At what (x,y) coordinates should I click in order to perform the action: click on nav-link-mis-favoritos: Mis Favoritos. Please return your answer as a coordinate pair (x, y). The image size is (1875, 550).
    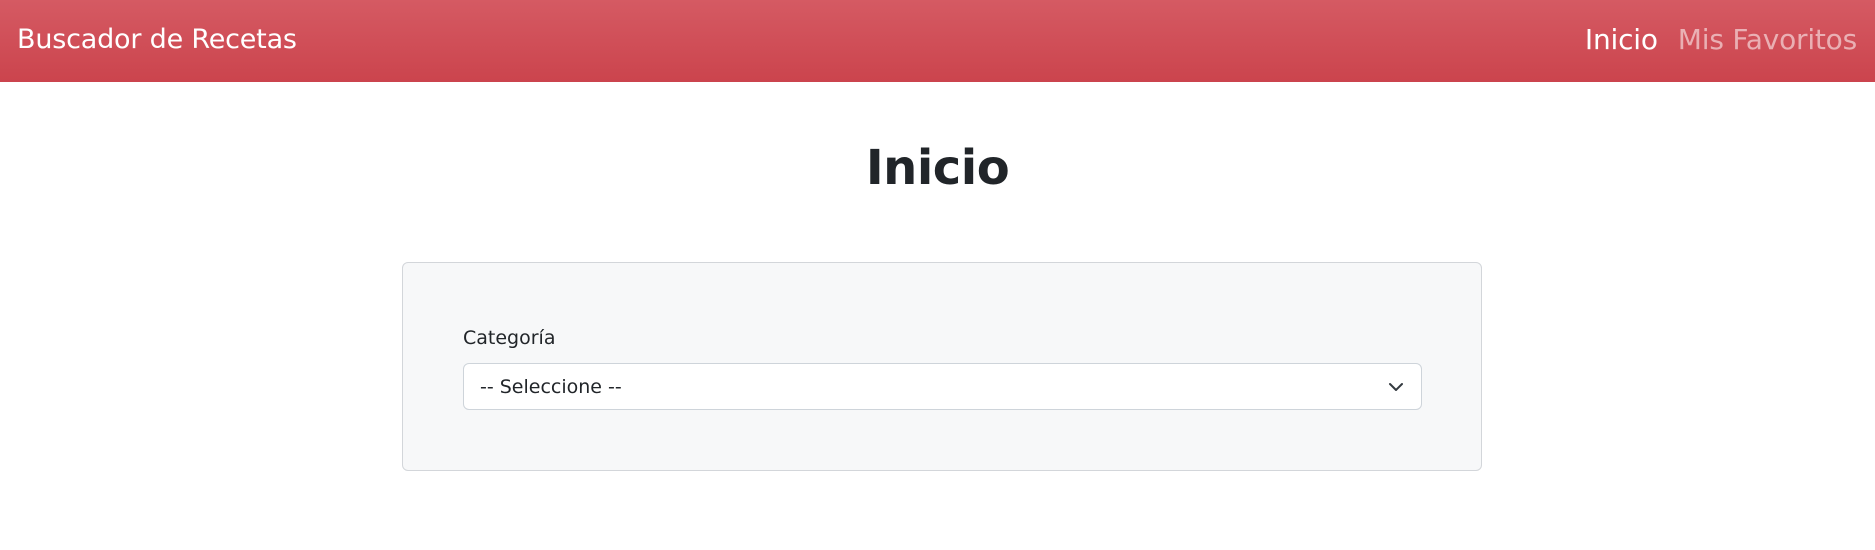
    Looking at the image, I should click on (1767, 39).